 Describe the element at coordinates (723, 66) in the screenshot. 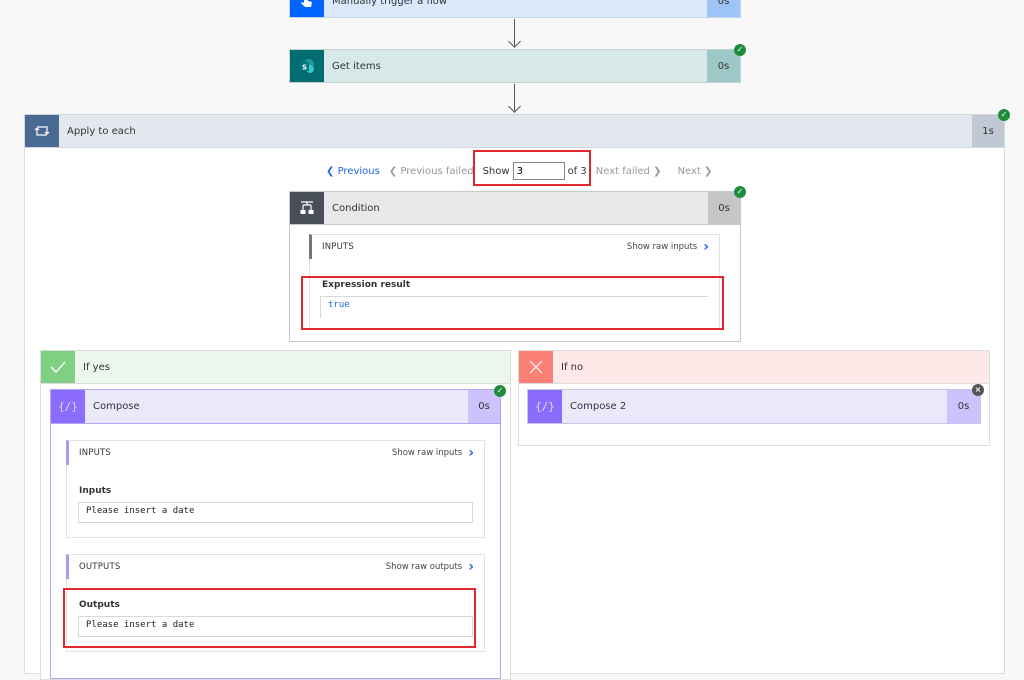

I see `get-items-duration: 0s` at that location.